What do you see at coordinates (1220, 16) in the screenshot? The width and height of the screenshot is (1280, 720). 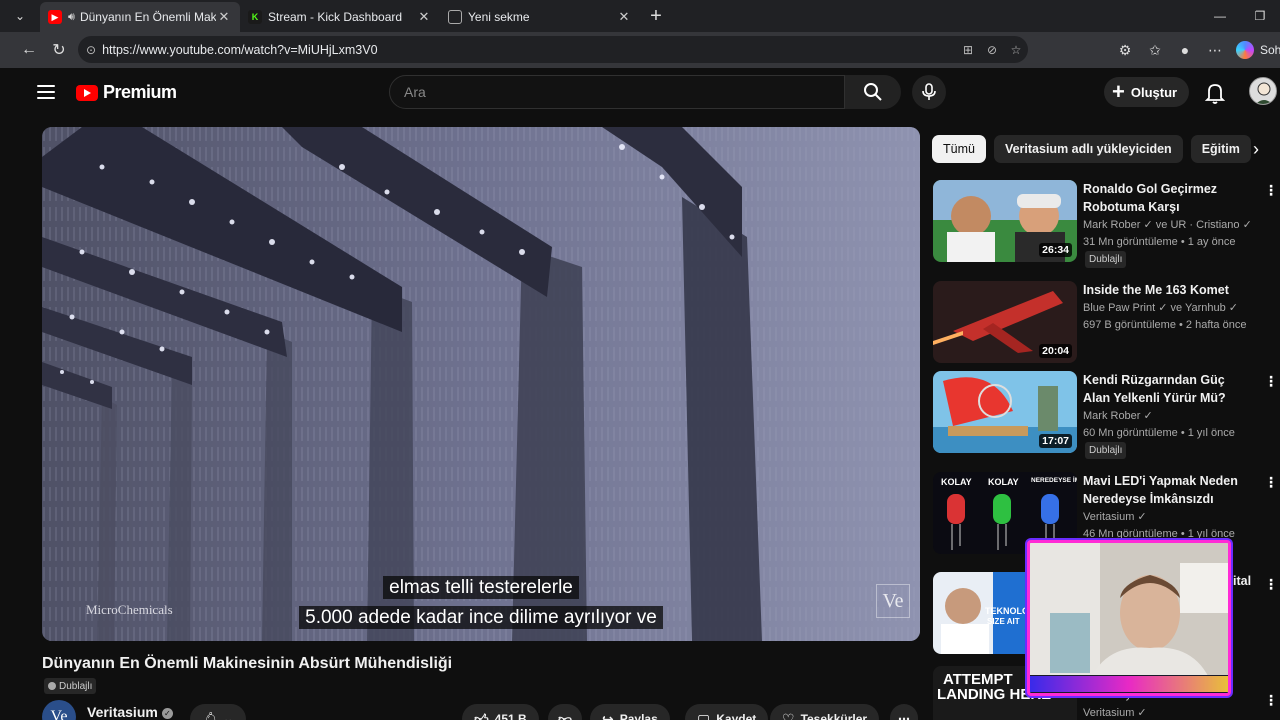 I see `minimize-icon: —` at bounding box center [1220, 16].